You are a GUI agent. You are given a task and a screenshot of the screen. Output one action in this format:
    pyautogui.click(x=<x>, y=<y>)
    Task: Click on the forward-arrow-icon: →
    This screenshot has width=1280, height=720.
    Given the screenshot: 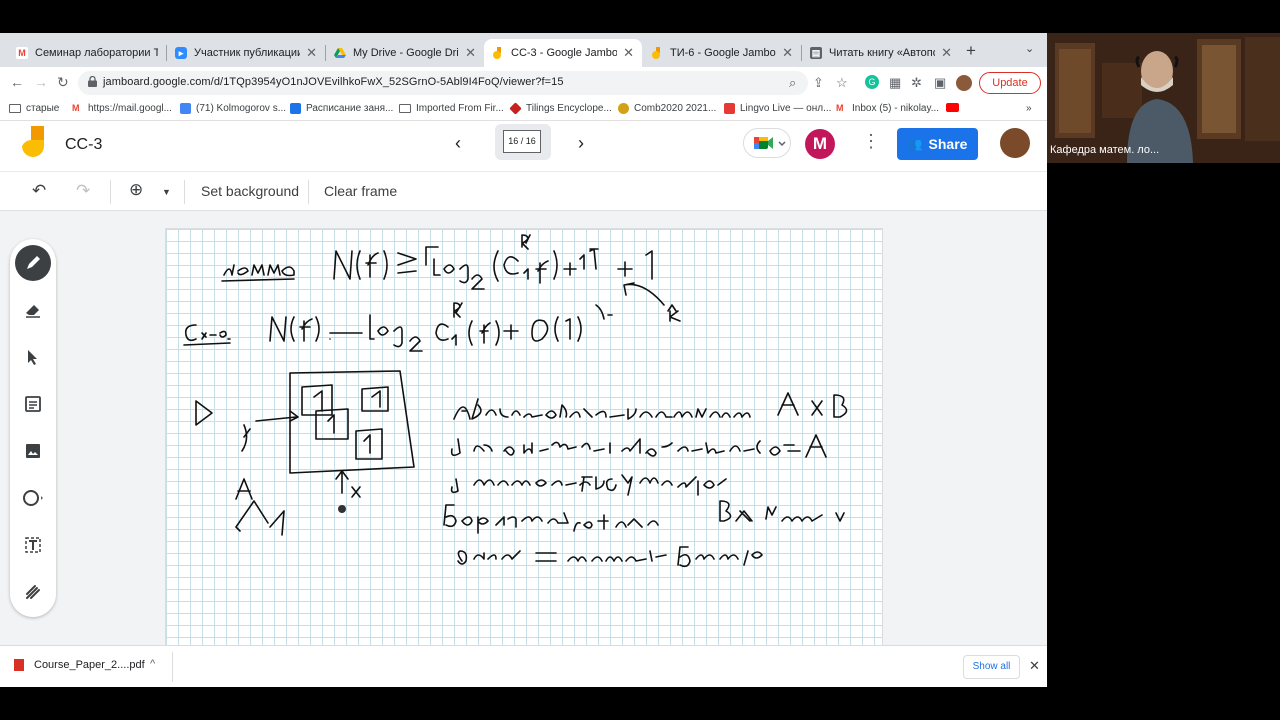 What is the action you would take?
    pyautogui.click(x=41, y=82)
    